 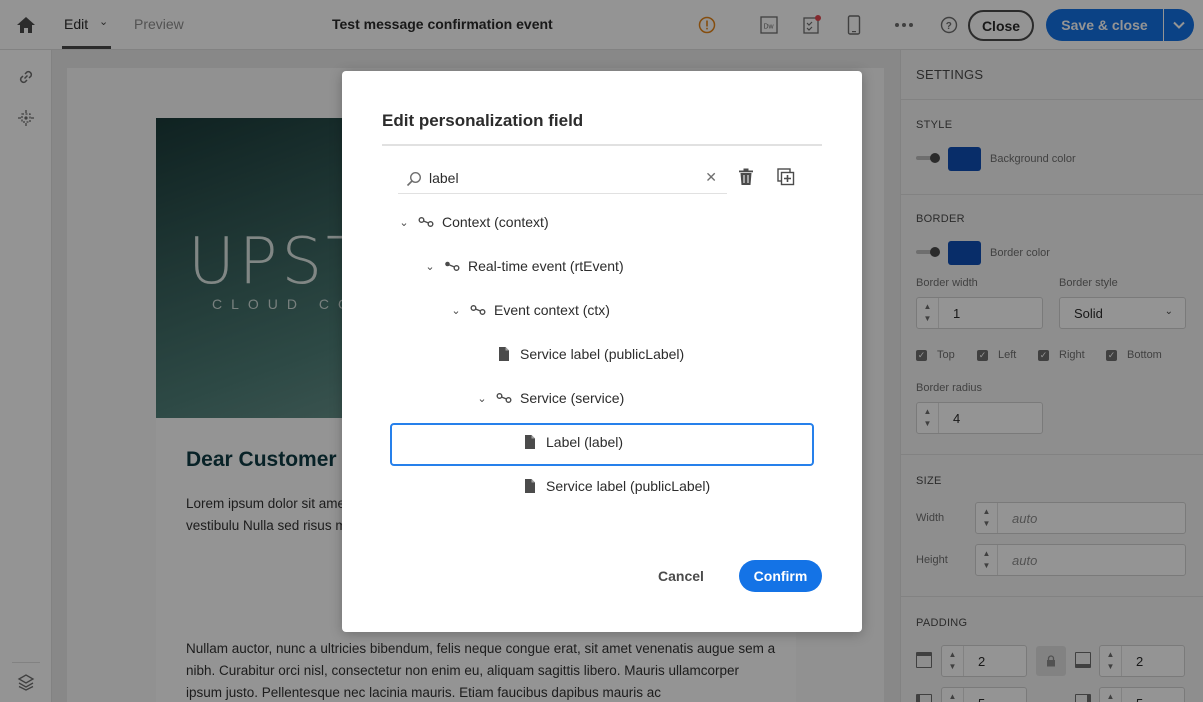 I want to click on search-field: label ✕, so click(x=562, y=179).